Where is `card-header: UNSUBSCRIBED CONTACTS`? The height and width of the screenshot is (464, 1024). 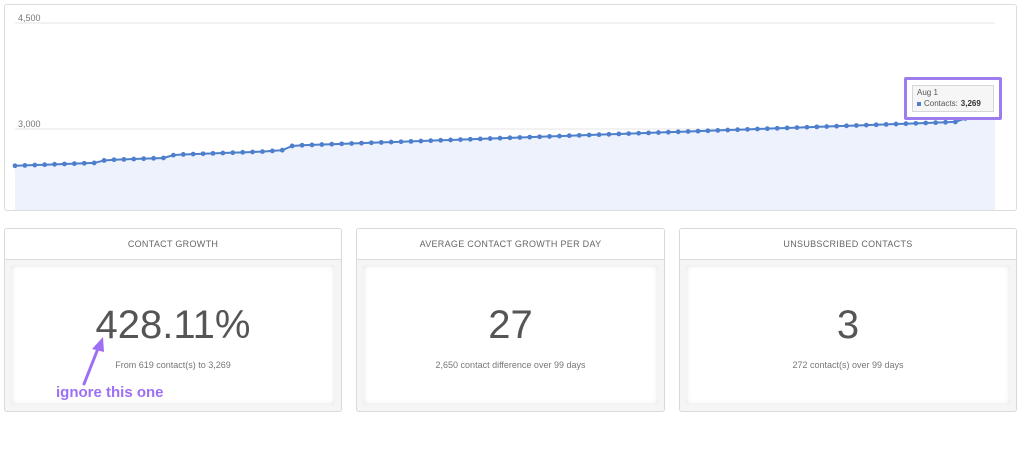
card-header: UNSUBSCRIBED CONTACTS is located at coordinates (848, 244).